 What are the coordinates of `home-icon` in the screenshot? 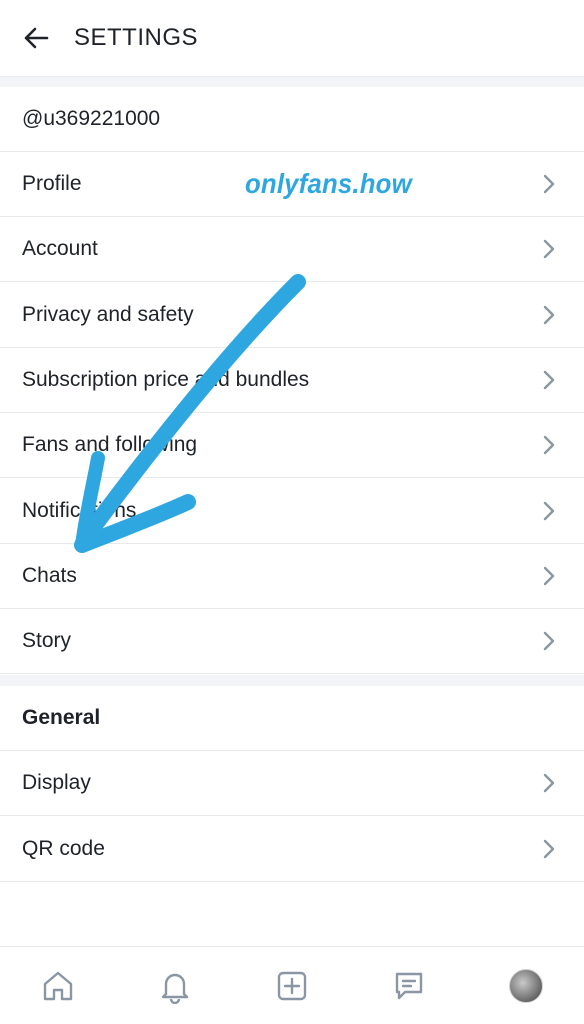 It's located at (58, 986).